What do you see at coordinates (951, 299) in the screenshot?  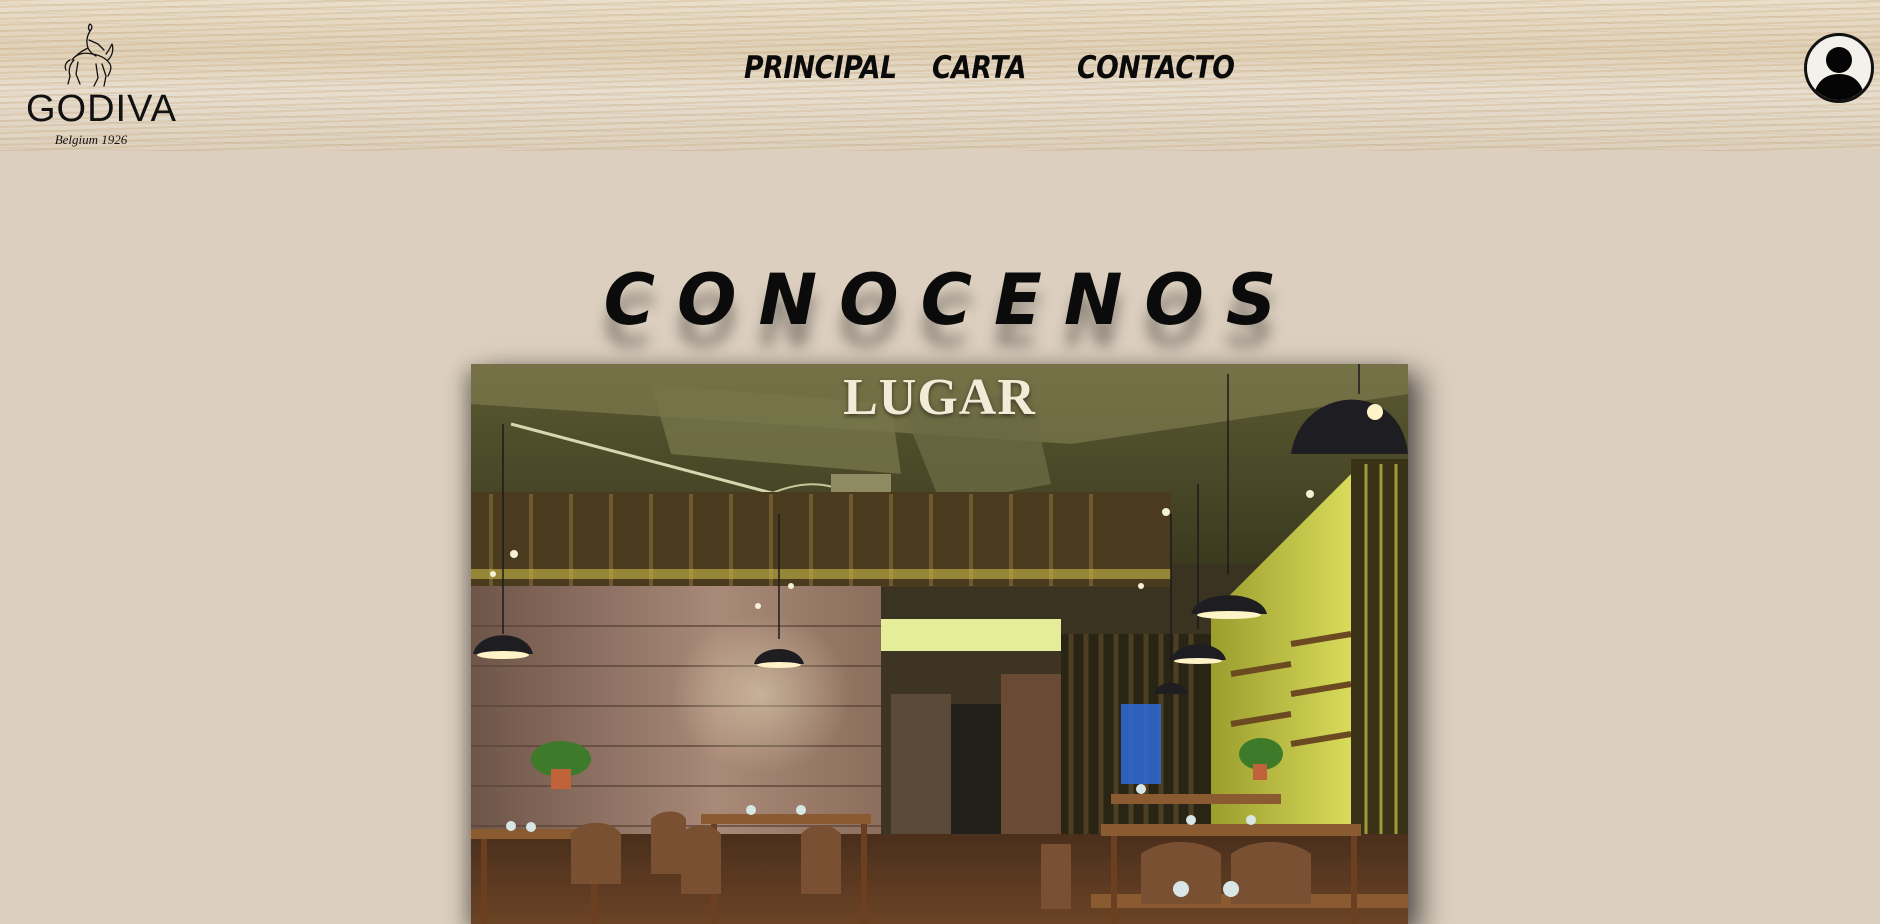 I see `page-title: CONOCENOS` at bounding box center [951, 299].